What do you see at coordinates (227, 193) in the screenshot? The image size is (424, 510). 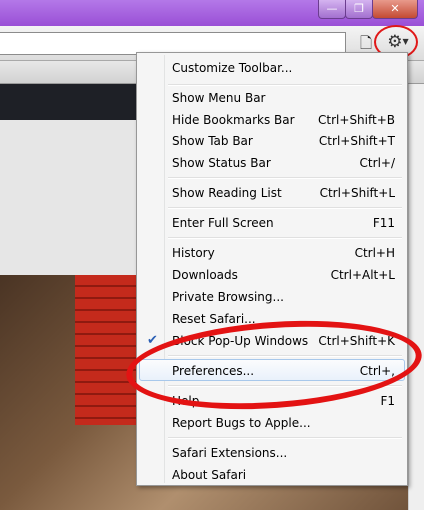 I see `menu-item-label: Show Reading List` at bounding box center [227, 193].